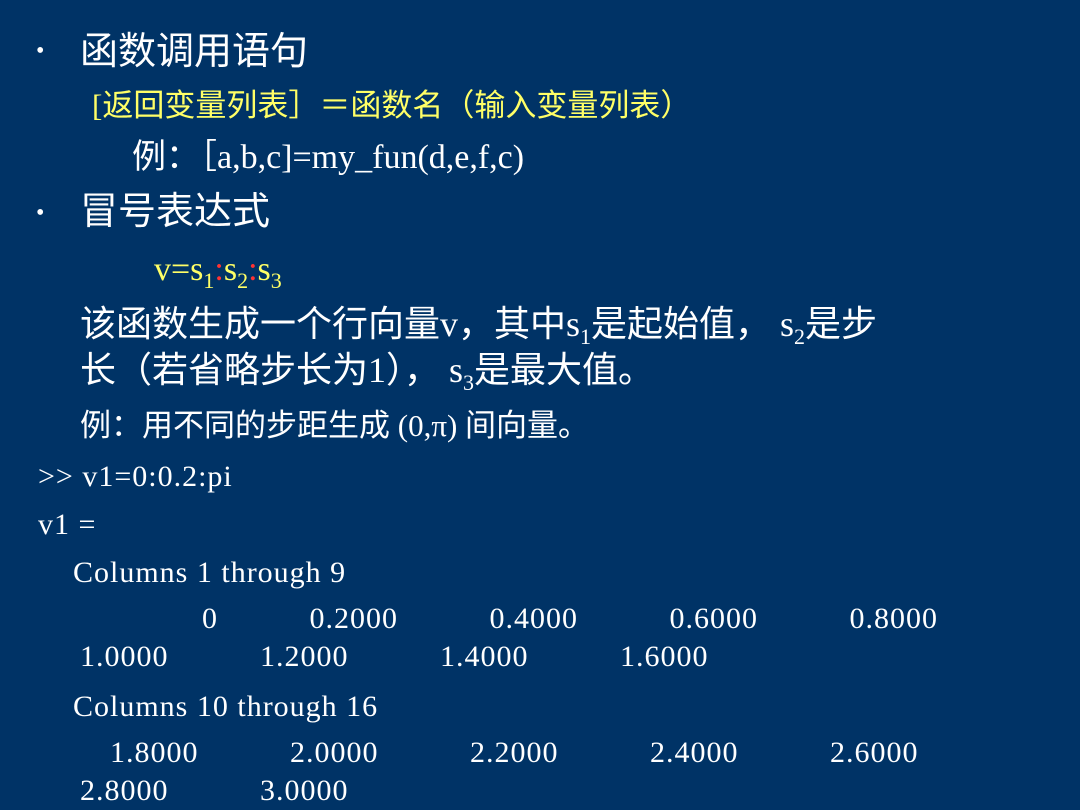 This screenshot has height=810, width=1080. What do you see at coordinates (330, 324) in the screenshot?
I see `desc-text: 该函数生成一个行向量v，其中s` at bounding box center [330, 324].